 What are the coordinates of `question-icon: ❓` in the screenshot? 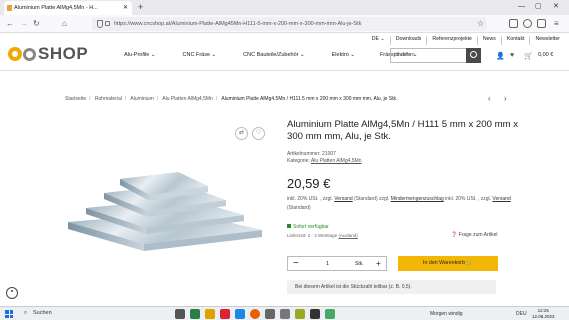 It's located at (454, 235).